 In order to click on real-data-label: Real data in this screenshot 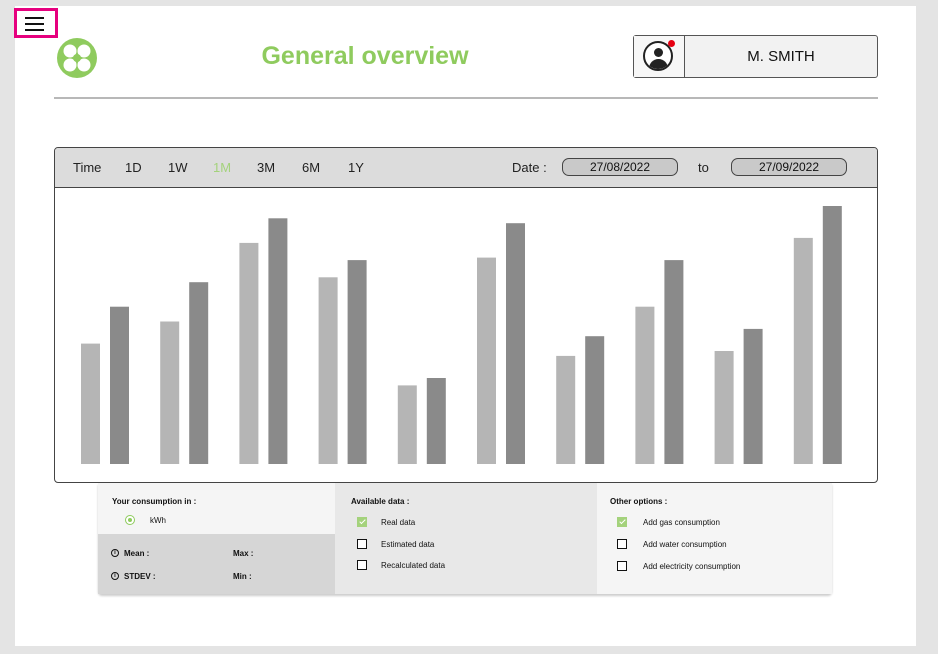, I will do `click(398, 522)`.